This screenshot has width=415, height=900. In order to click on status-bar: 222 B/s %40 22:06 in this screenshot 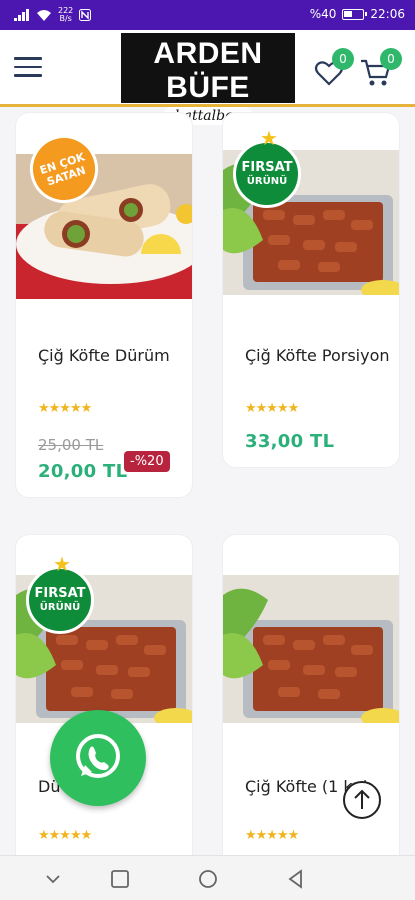, I will do `click(207, 15)`.